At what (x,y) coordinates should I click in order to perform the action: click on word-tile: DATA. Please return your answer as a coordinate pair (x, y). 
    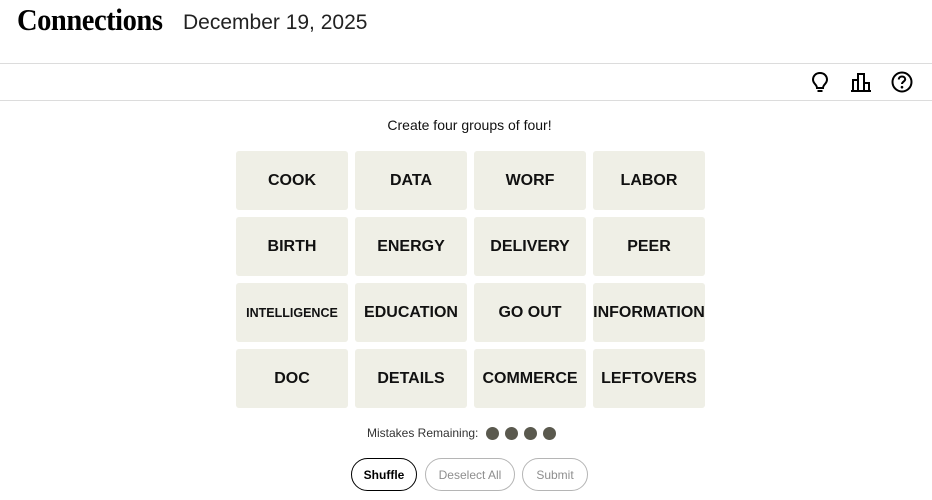
    Looking at the image, I should click on (411, 180).